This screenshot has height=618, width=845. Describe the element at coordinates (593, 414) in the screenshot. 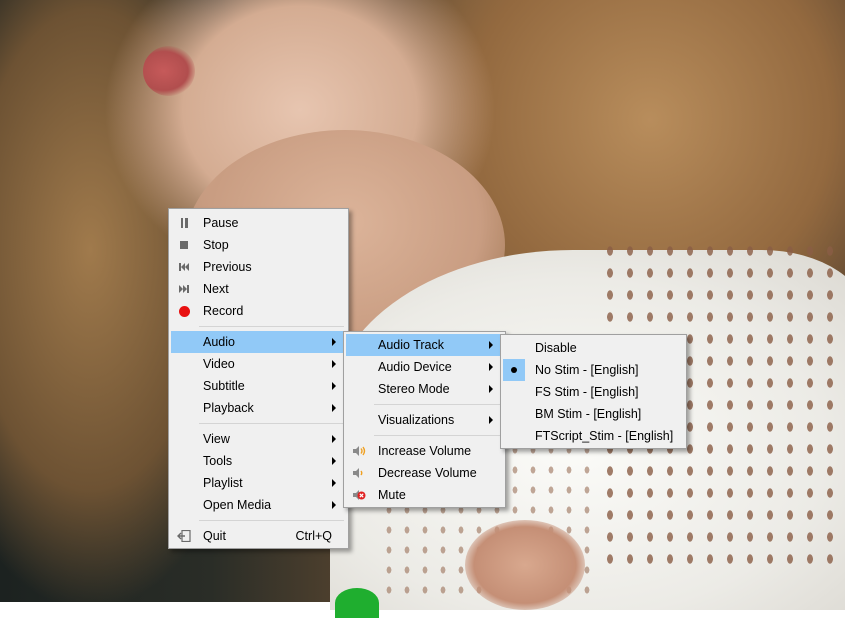

I see `menu-item-bm-stim: BM Stim - [English]` at that location.